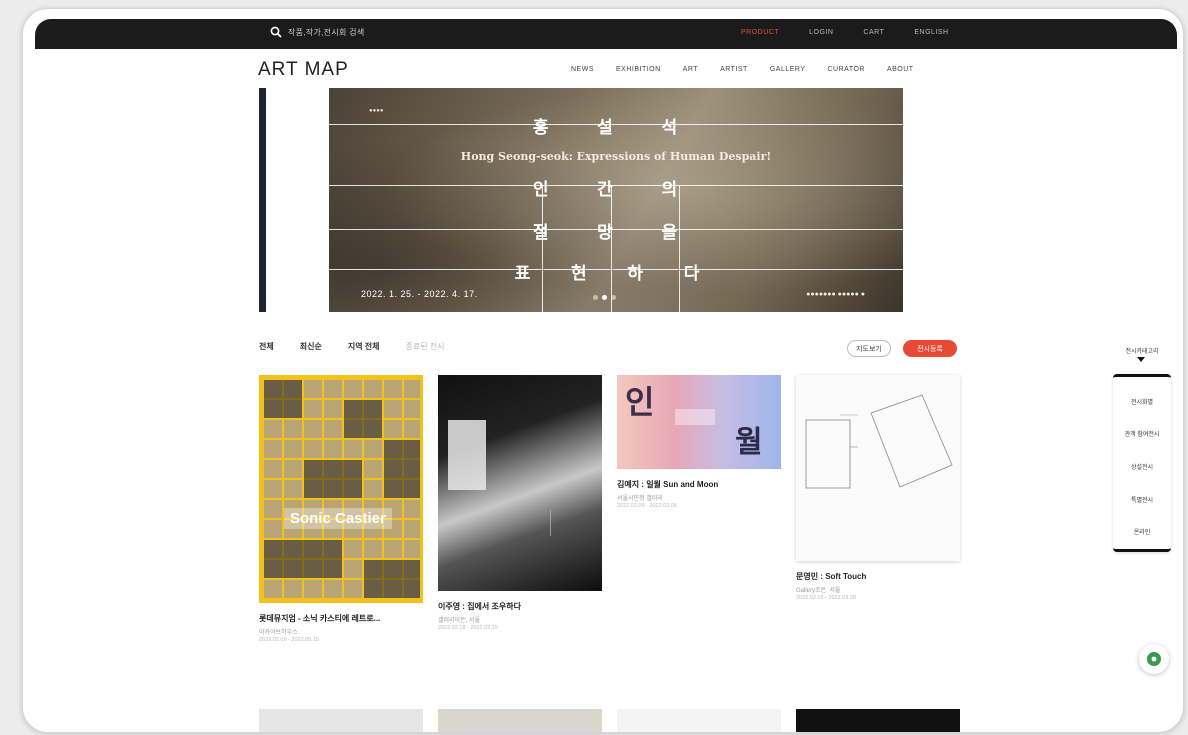 The height and width of the screenshot is (735, 1188). Describe the element at coordinates (278, 633) in the screenshot. I see `card-venue: 아카이브하우스` at that location.